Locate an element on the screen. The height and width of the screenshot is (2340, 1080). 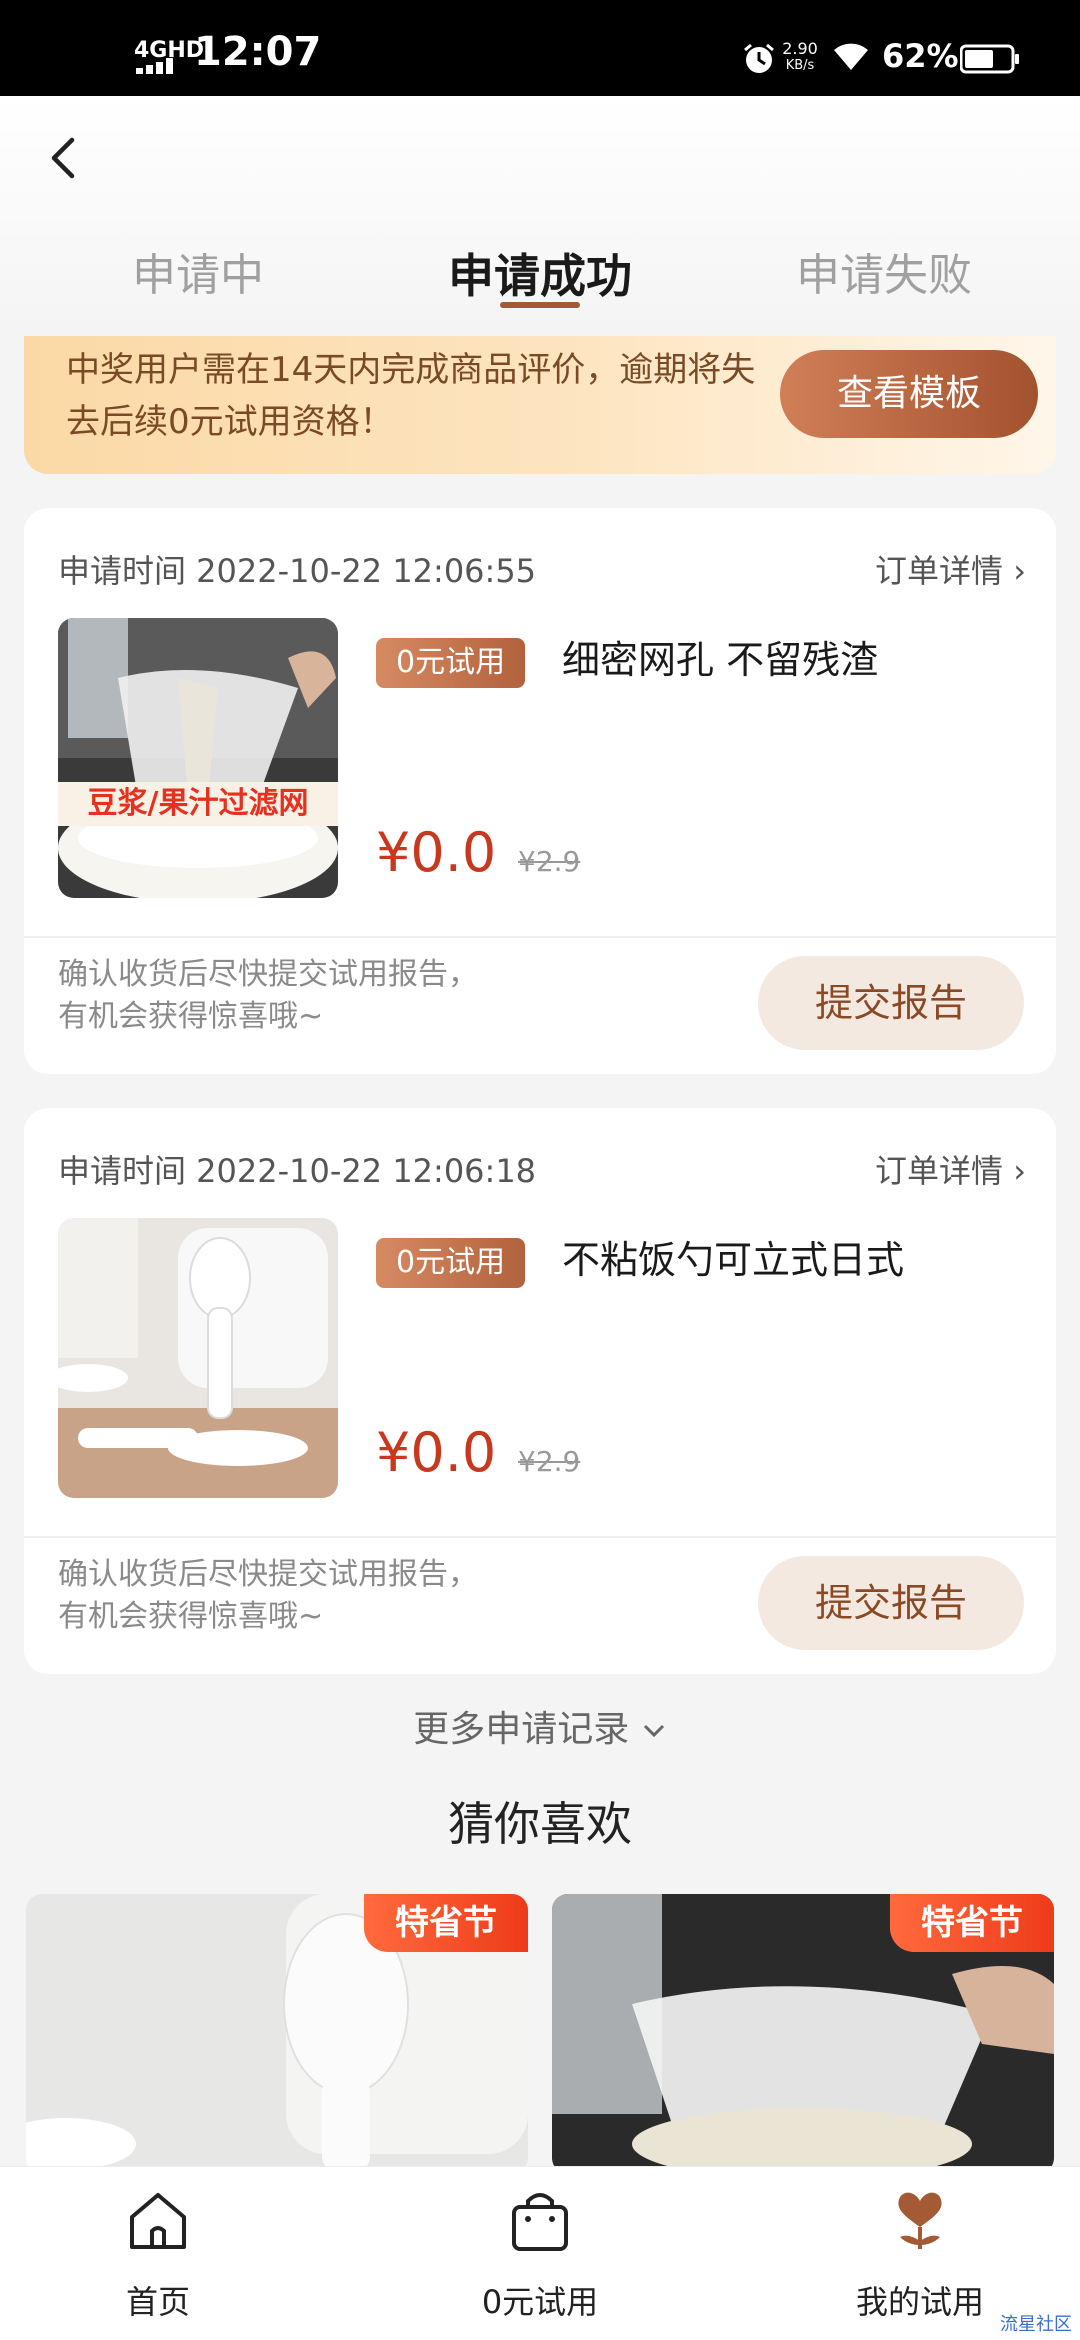
watermark: 流星社区 is located at coordinates (1036, 2324).